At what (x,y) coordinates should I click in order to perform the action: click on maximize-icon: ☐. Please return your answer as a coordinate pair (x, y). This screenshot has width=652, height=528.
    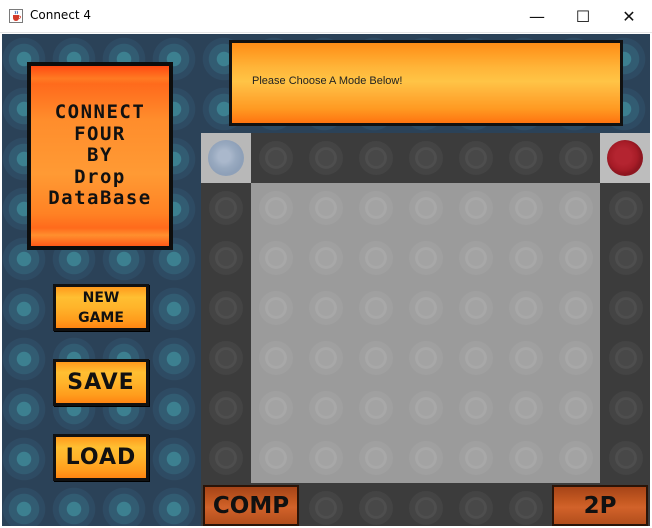
    Looking at the image, I should click on (583, 16).